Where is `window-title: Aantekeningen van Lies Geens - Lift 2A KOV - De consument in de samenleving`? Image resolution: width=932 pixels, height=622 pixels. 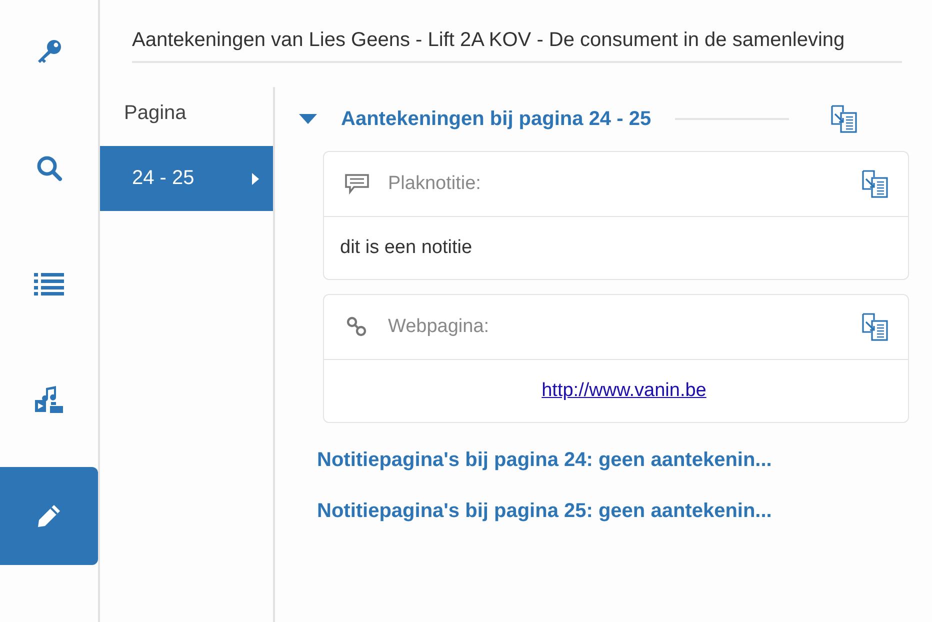
window-title: Aantekeningen van Lies Geens - Lift 2A KOV - De consument in de samenleving is located at coordinates (517, 44).